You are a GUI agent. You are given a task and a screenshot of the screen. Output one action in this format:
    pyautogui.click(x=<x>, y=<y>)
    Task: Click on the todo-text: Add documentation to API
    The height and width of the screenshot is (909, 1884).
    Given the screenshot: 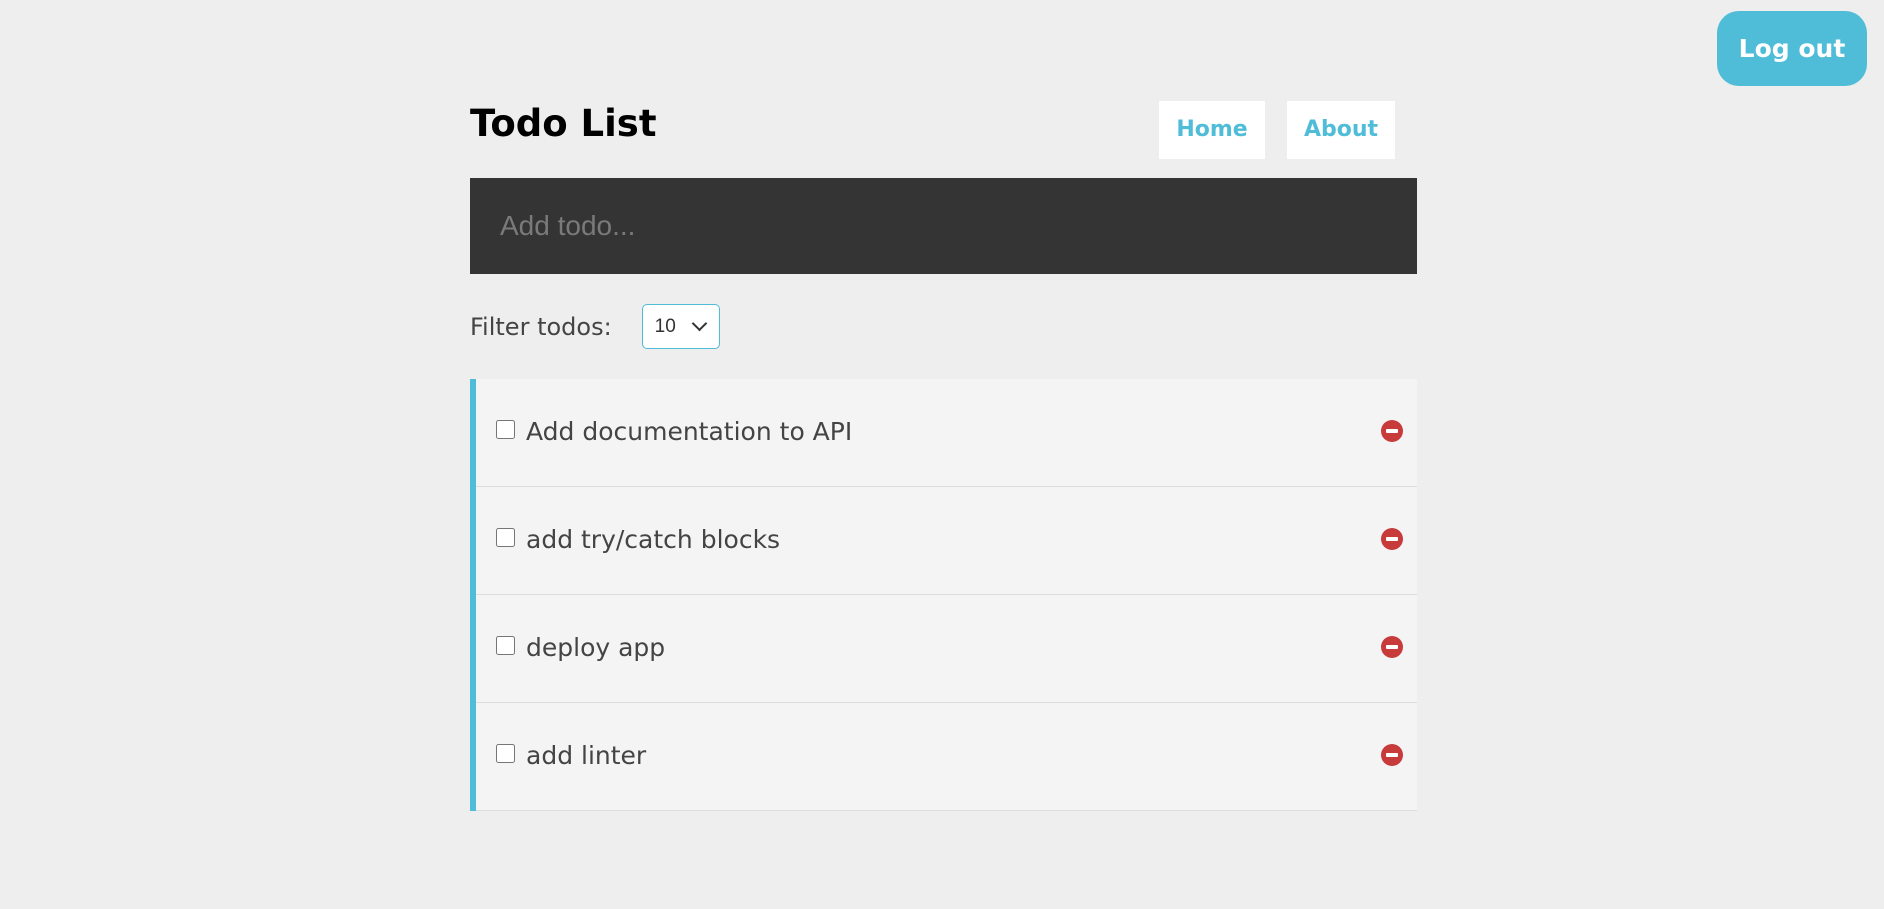 What is the action you would take?
    pyautogui.click(x=689, y=431)
    